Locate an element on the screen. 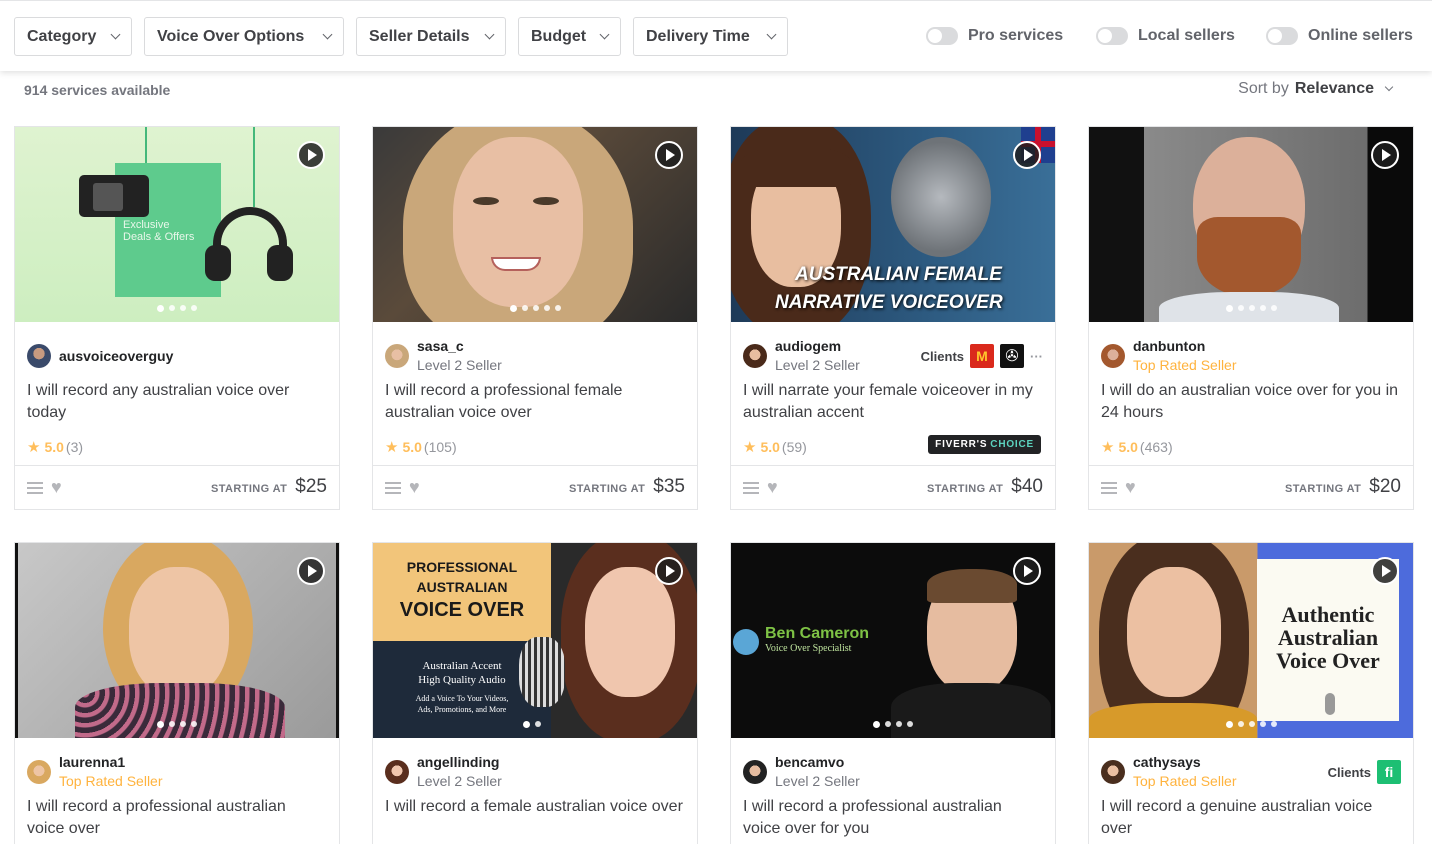 The width and height of the screenshot is (1432, 844). seller-details-filter-button: Seller Details is located at coordinates (431, 36).